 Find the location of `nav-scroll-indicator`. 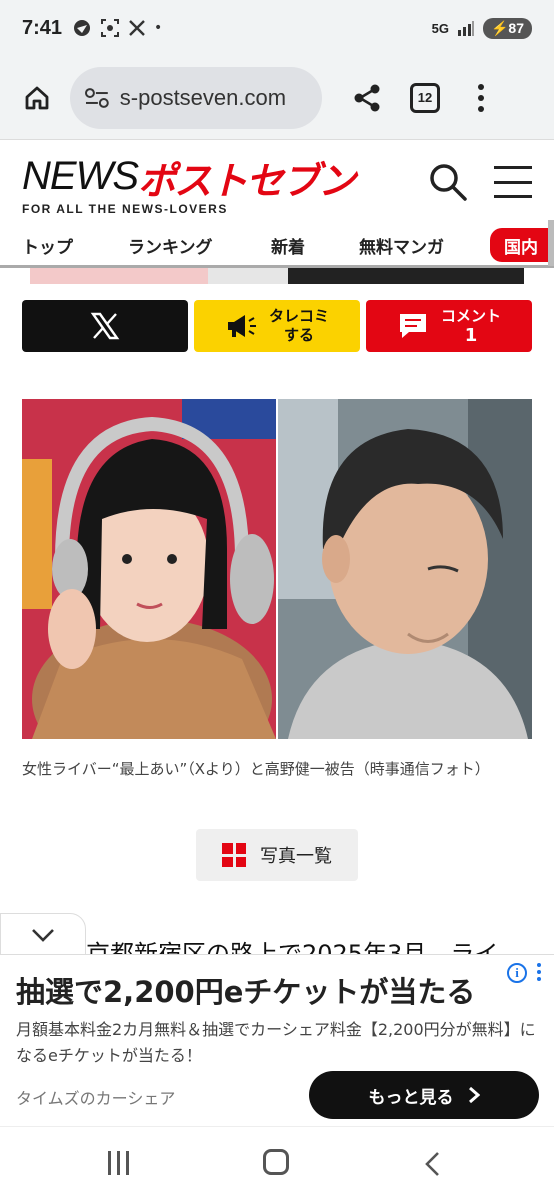

nav-scroll-indicator is located at coordinates (551, 243).